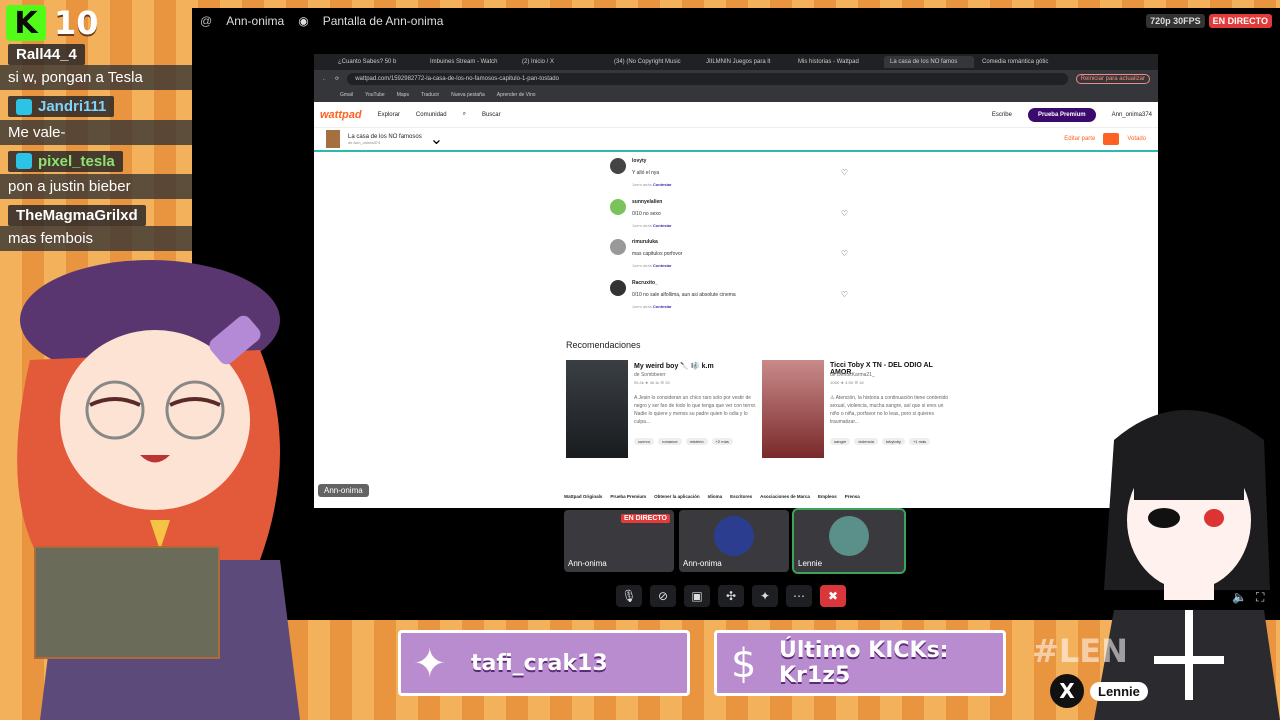  Describe the element at coordinates (674, 366) in the screenshot. I see `book-title: My weird boy 🔪 🎼 k.m` at that location.